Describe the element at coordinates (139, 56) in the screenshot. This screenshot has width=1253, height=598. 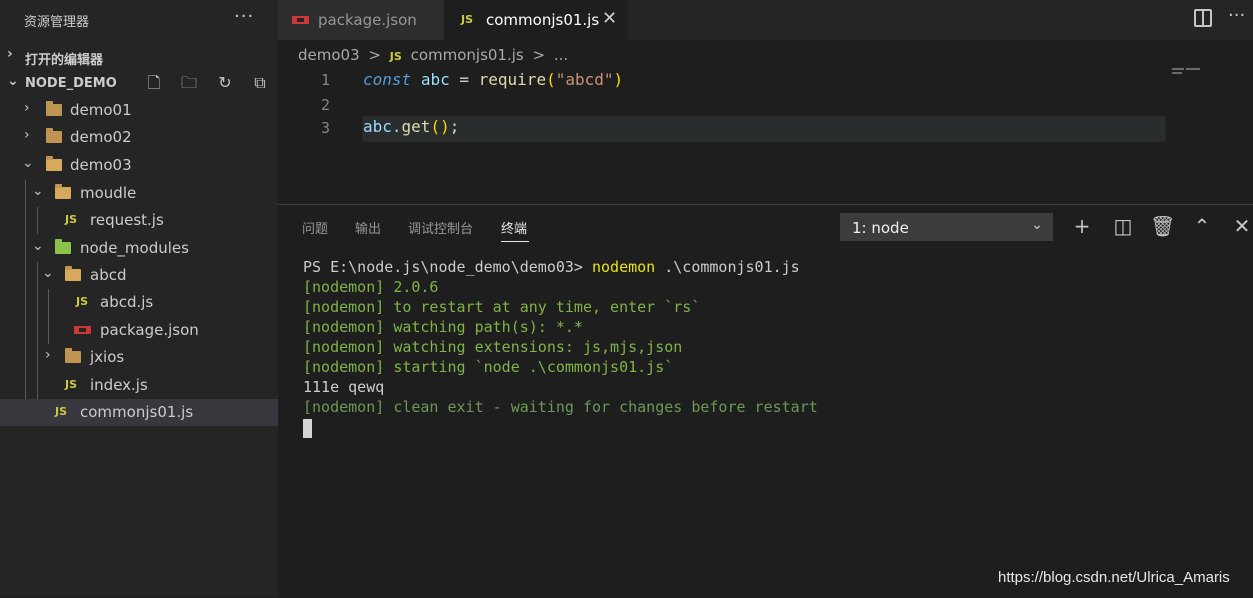
I see `open-editors-section: › 打开的编辑器` at that location.